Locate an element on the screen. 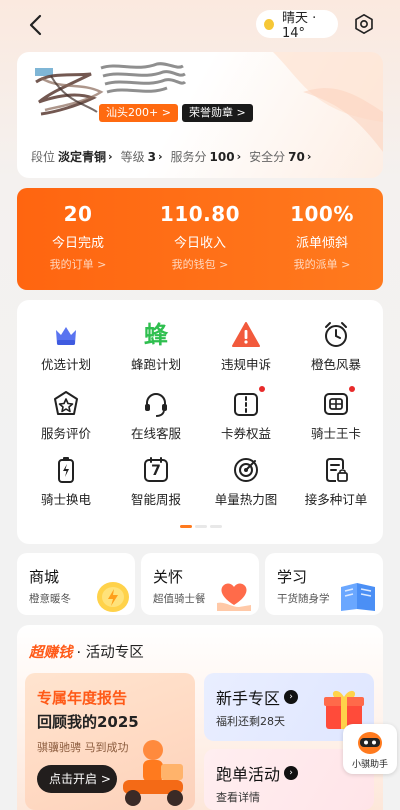 This screenshot has width=400, height=810. stat-value: 70 is located at coordinates (296, 156).